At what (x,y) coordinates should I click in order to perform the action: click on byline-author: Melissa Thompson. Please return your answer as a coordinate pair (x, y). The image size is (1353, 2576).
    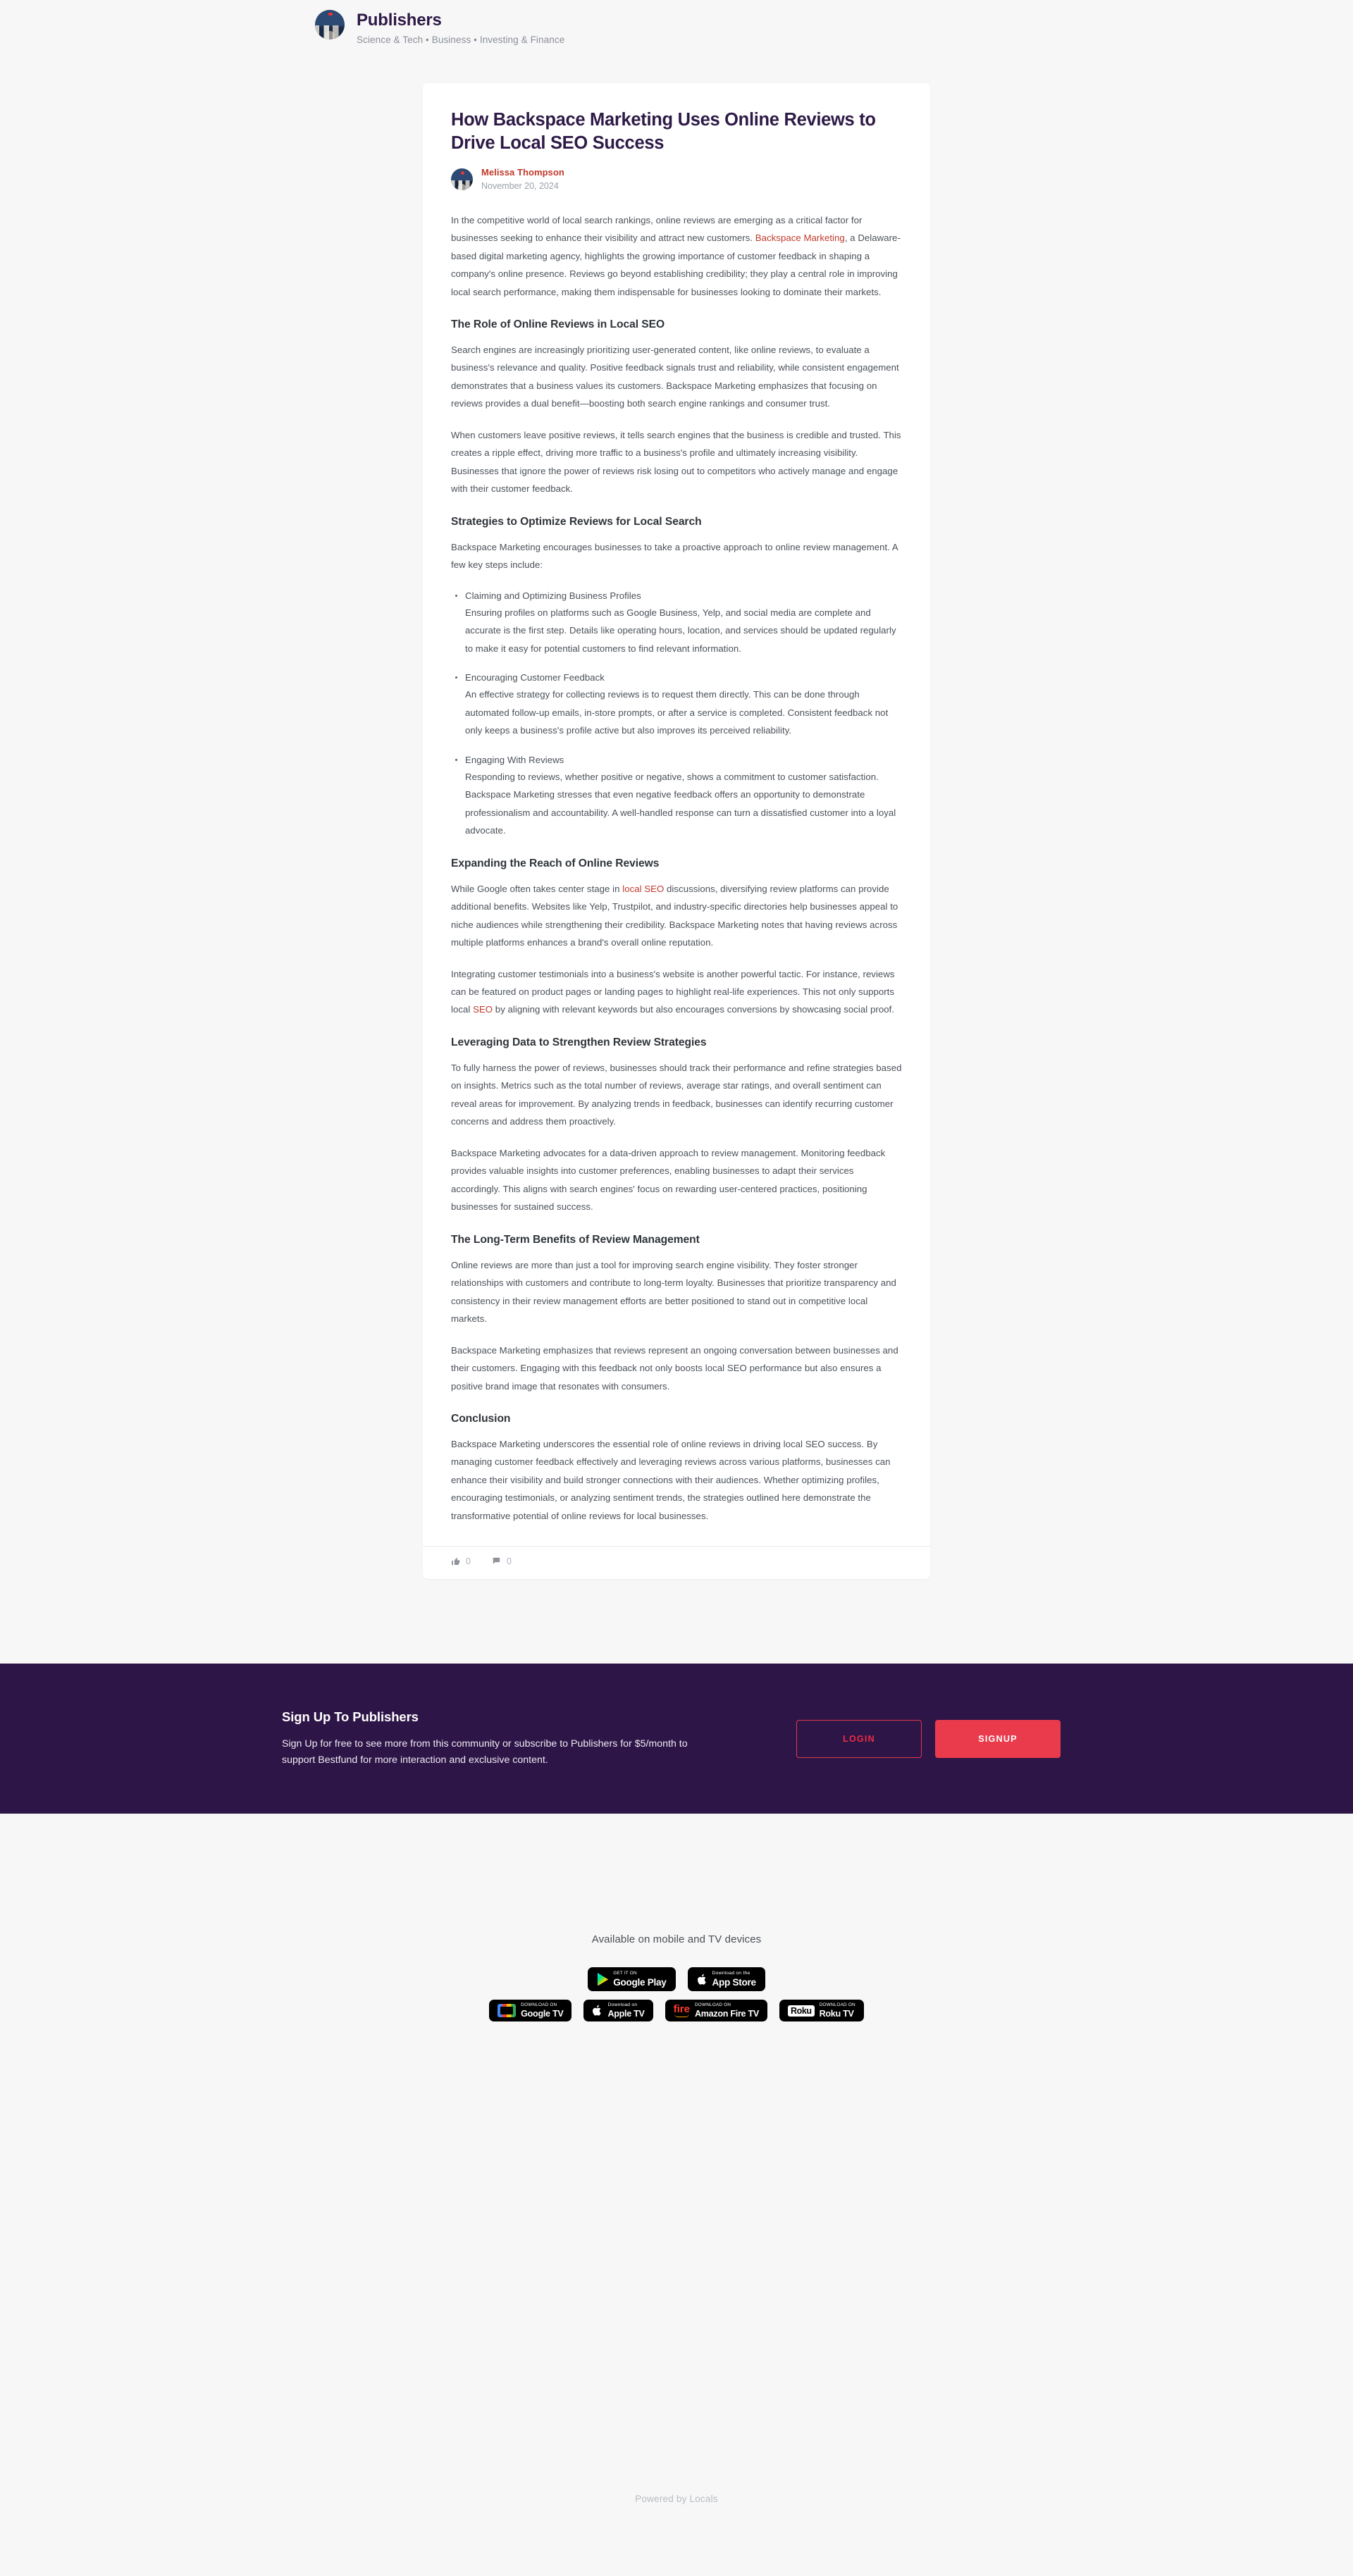
    Looking at the image, I should click on (522, 172).